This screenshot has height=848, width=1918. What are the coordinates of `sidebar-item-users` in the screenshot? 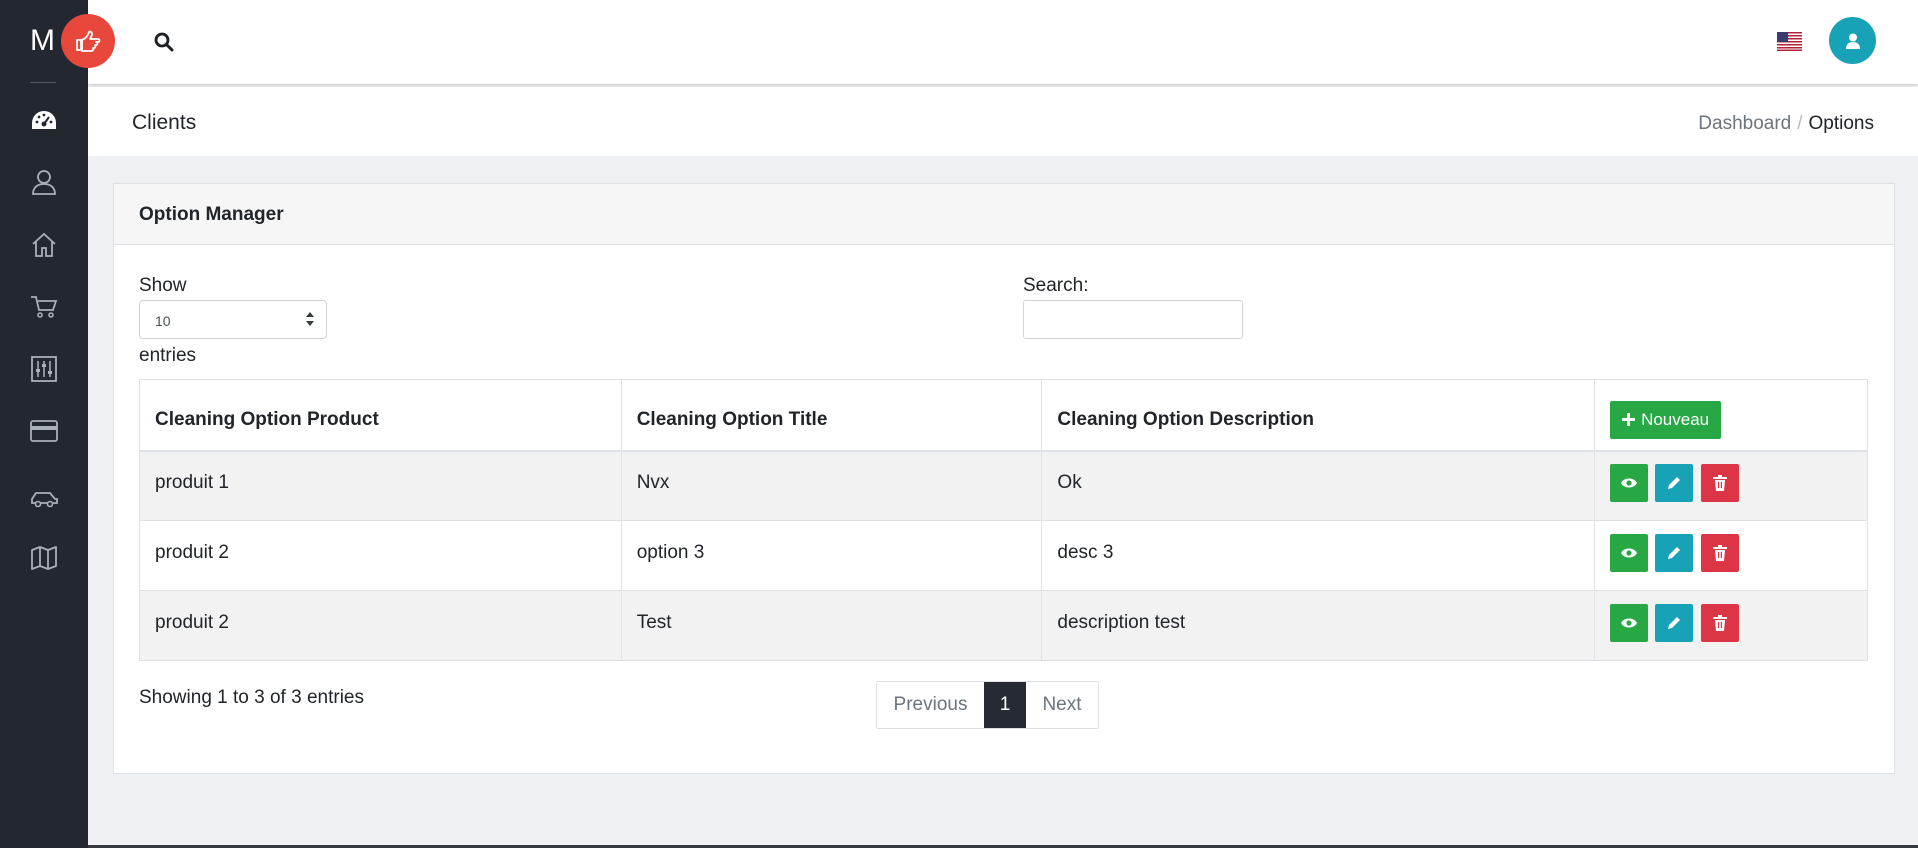 It's located at (44, 182).